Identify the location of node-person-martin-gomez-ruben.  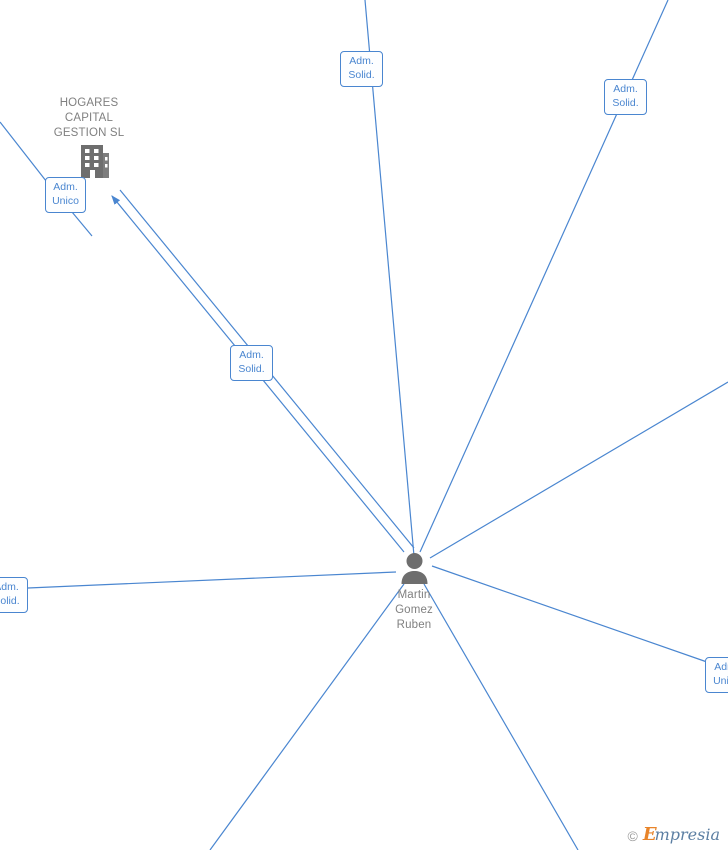
(414, 568).